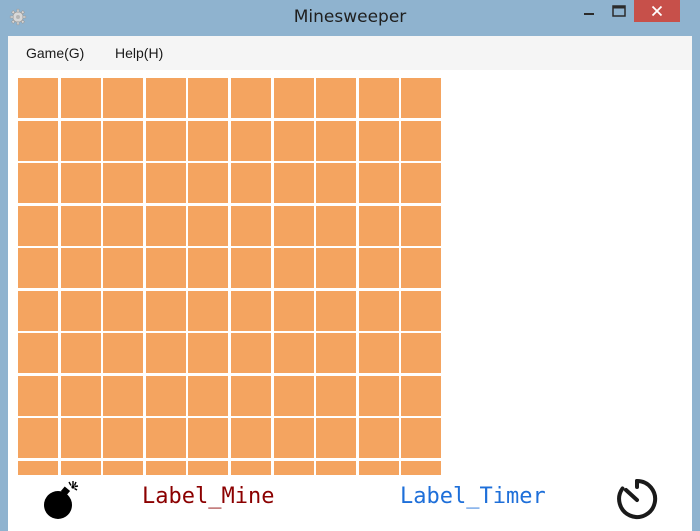 The image size is (700, 531). What do you see at coordinates (350, 18) in the screenshot?
I see `title-bar: Minesweeper` at bounding box center [350, 18].